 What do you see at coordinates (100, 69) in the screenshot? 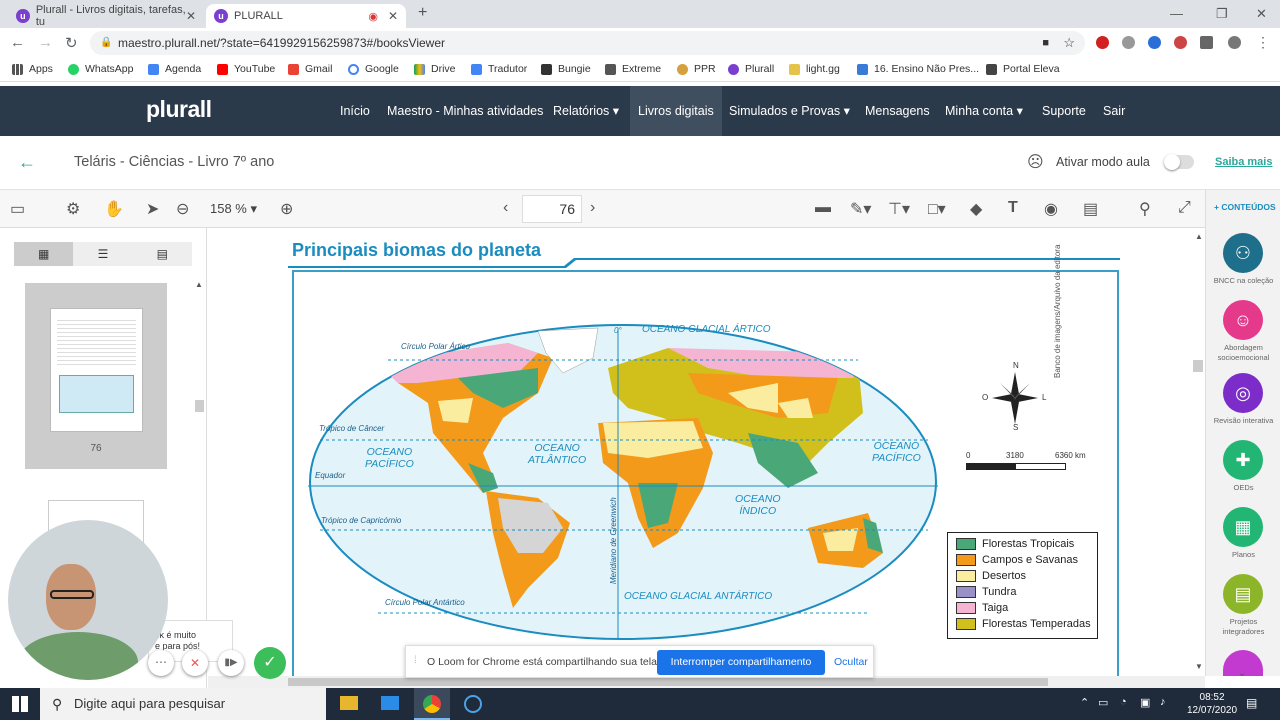
I see `bookmark-whatsapp: WhatsApp` at bounding box center [100, 69].